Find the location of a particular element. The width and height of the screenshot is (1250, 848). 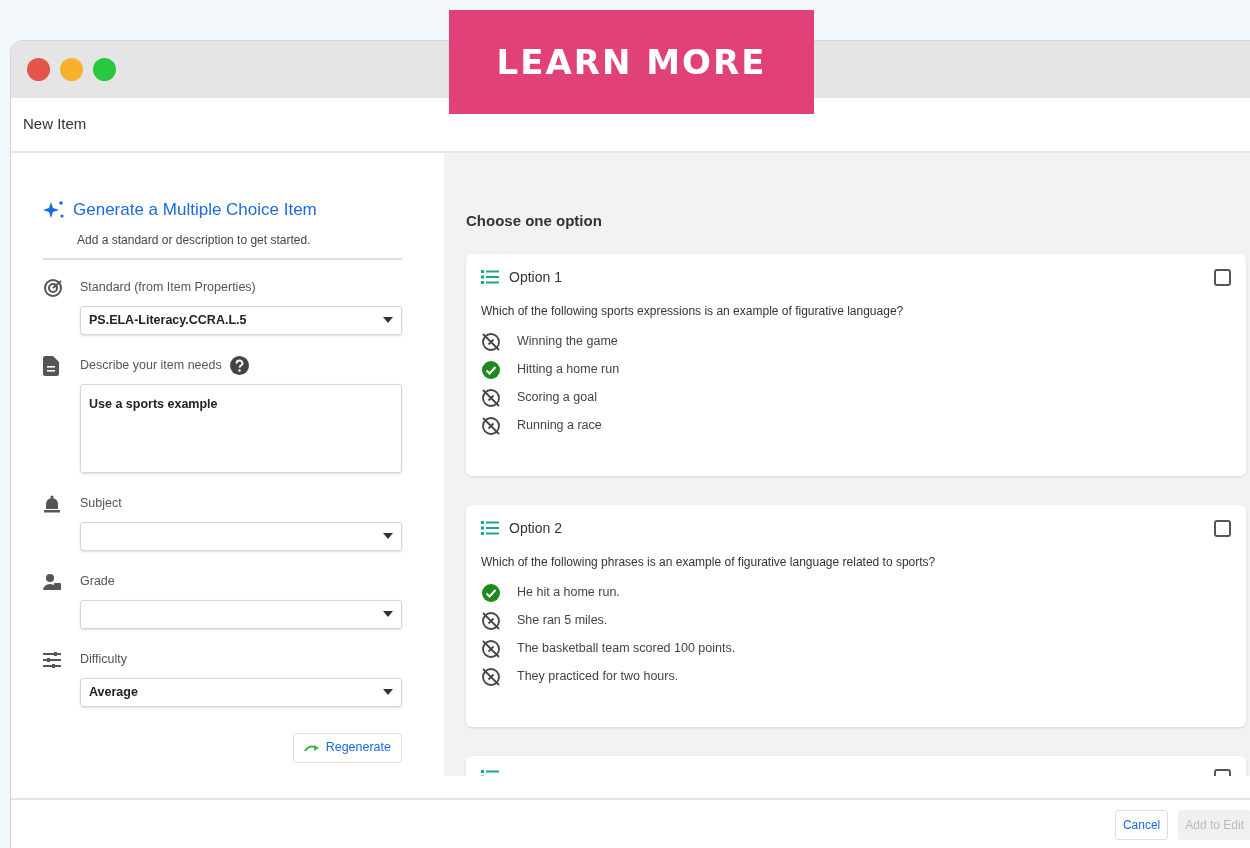

sliders-icon is located at coordinates (52, 659).